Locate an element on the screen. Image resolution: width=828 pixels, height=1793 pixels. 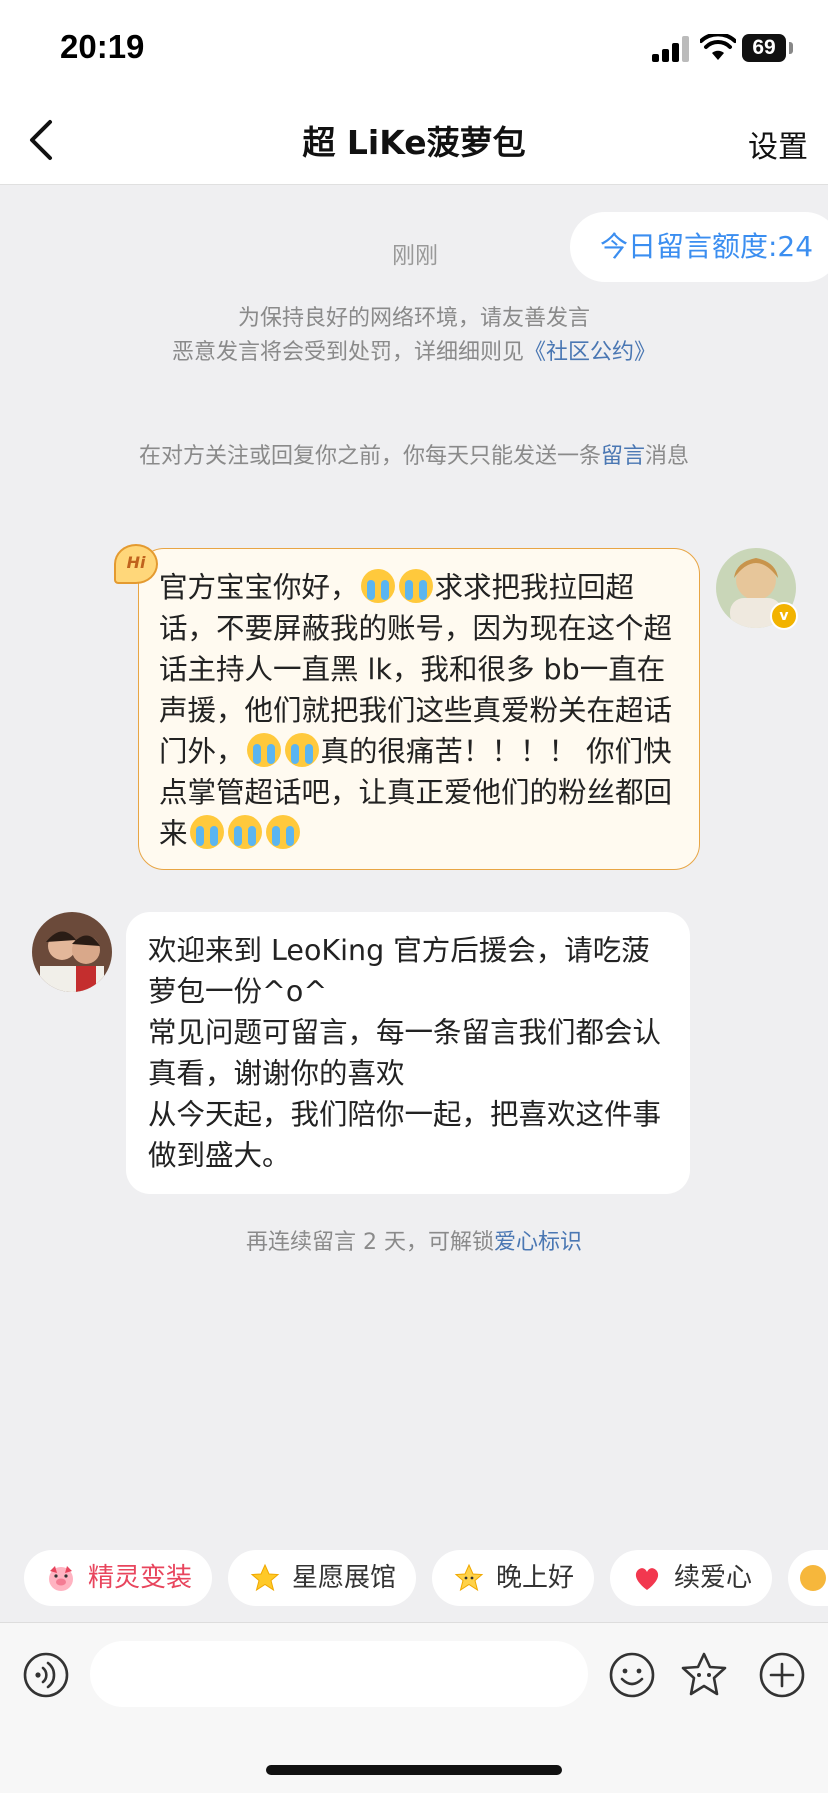
sticker-icon is located at coordinates (704, 1675).